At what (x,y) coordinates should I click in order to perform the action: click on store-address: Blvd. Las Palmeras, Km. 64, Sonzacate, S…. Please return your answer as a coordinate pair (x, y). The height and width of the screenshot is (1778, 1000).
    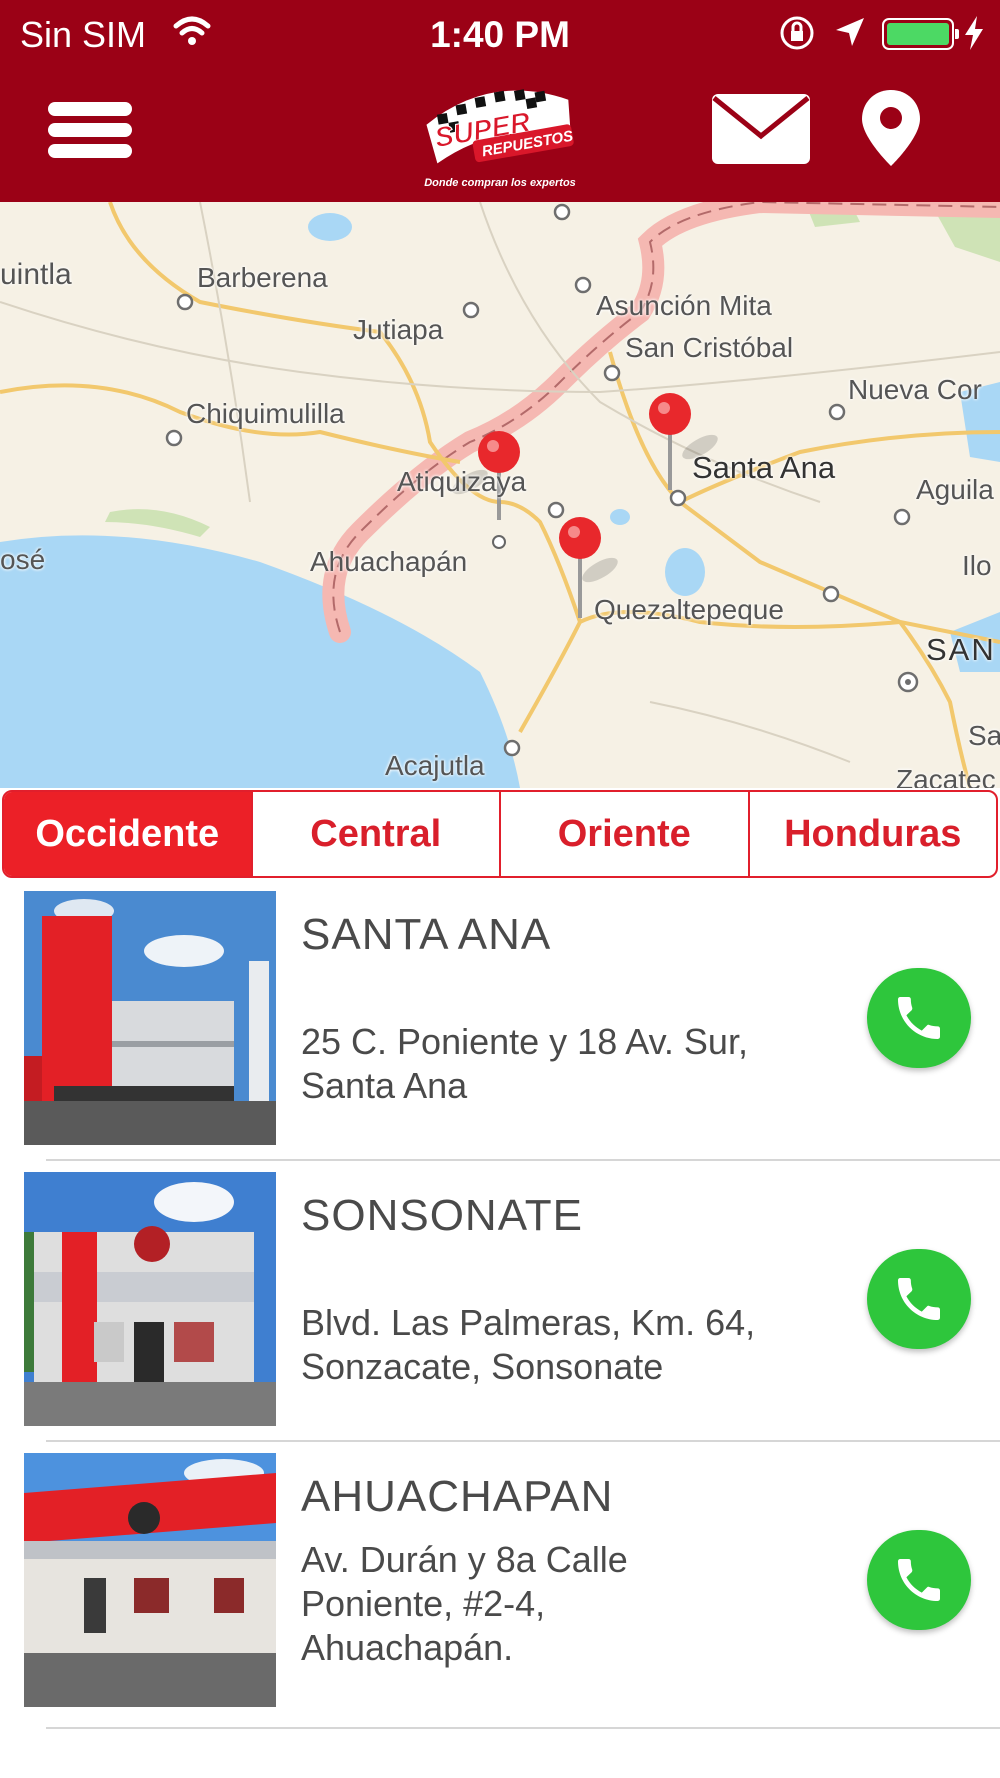
    Looking at the image, I should click on (528, 1344).